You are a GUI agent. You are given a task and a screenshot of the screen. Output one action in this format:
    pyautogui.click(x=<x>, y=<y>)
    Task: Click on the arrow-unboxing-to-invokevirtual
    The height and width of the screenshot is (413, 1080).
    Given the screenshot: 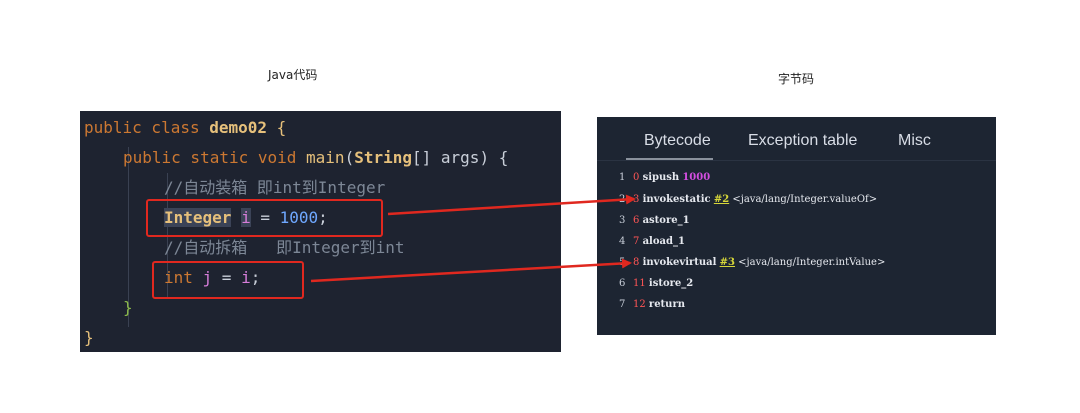 What is the action you would take?
    pyautogui.click(x=471, y=270)
    